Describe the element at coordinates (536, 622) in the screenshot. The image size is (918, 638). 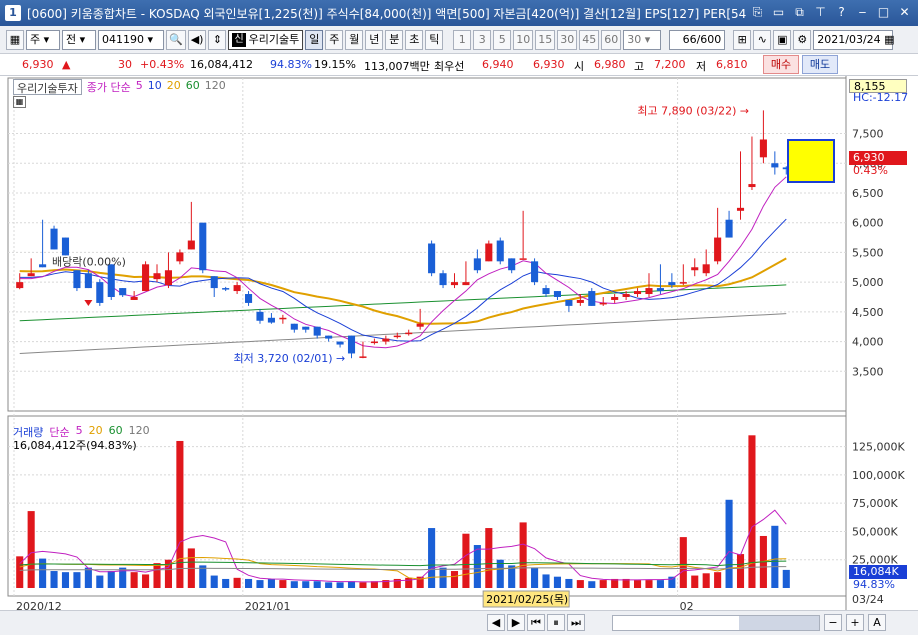
I see `first-icon: ⏮` at that location.